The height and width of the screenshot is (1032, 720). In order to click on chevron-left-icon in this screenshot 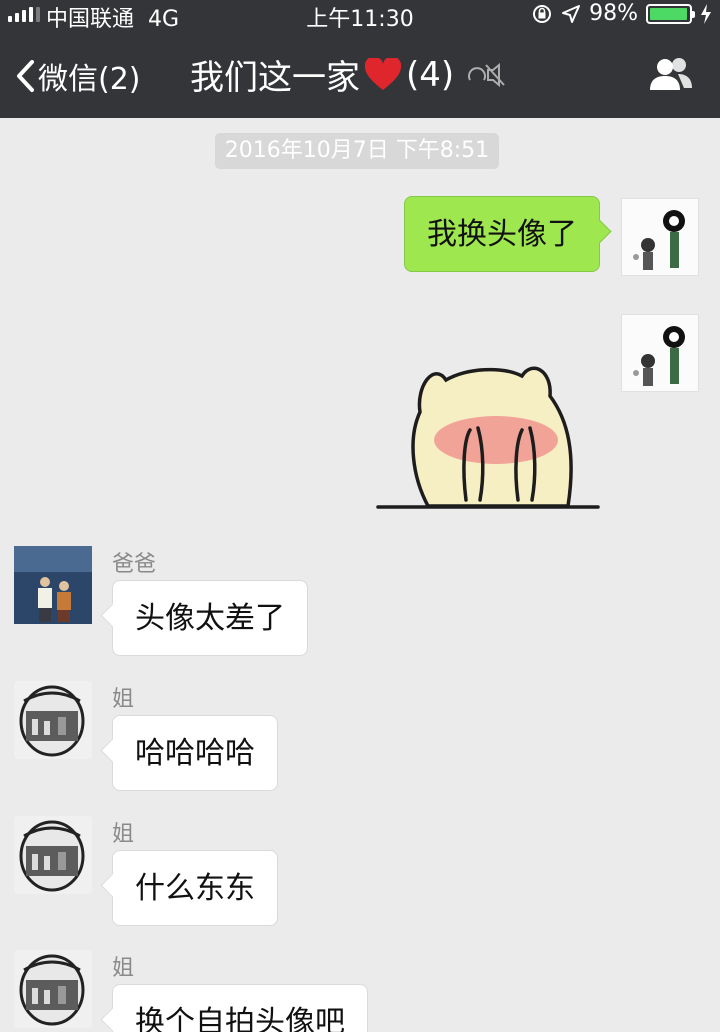, I will do `click(25, 76)`.